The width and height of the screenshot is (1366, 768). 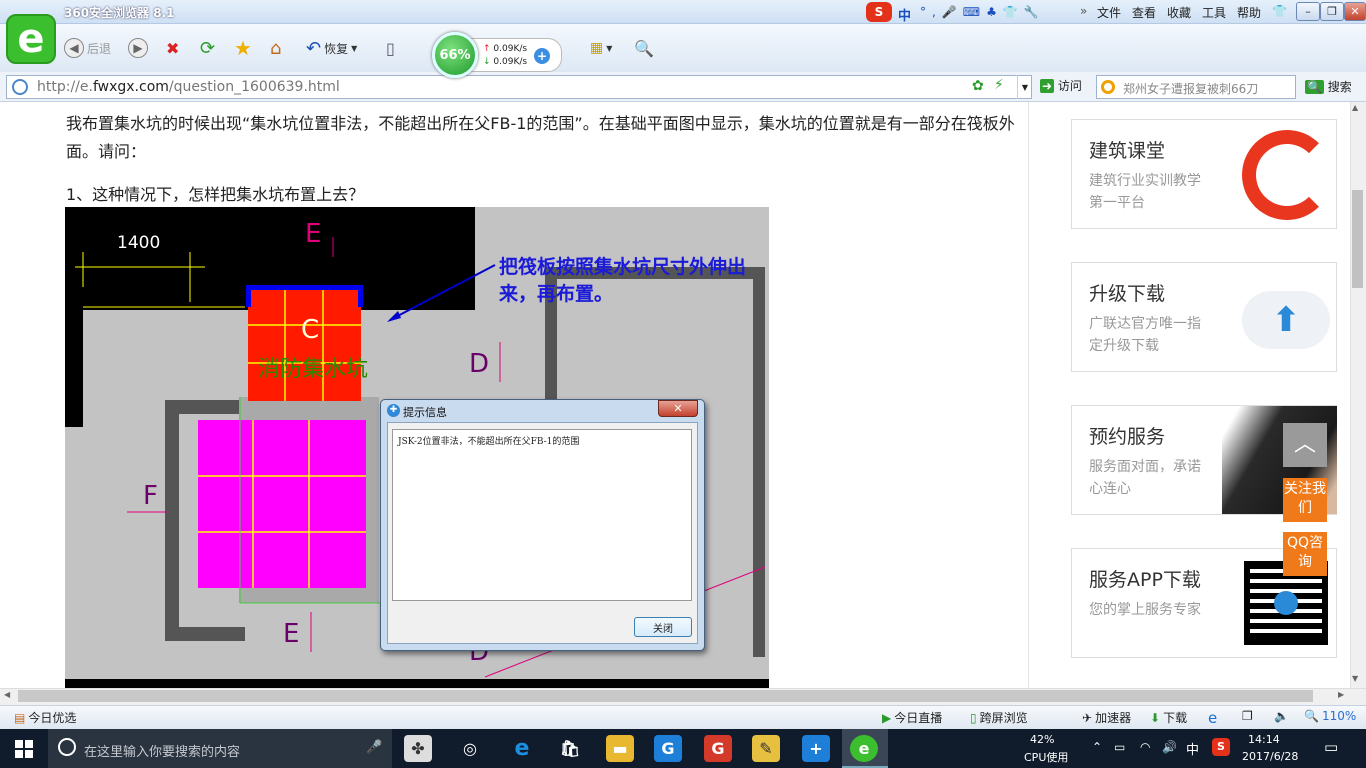 What do you see at coordinates (1355, 11) in the screenshot?
I see `close-window-button: ✕` at bounding box center [1355, 11].